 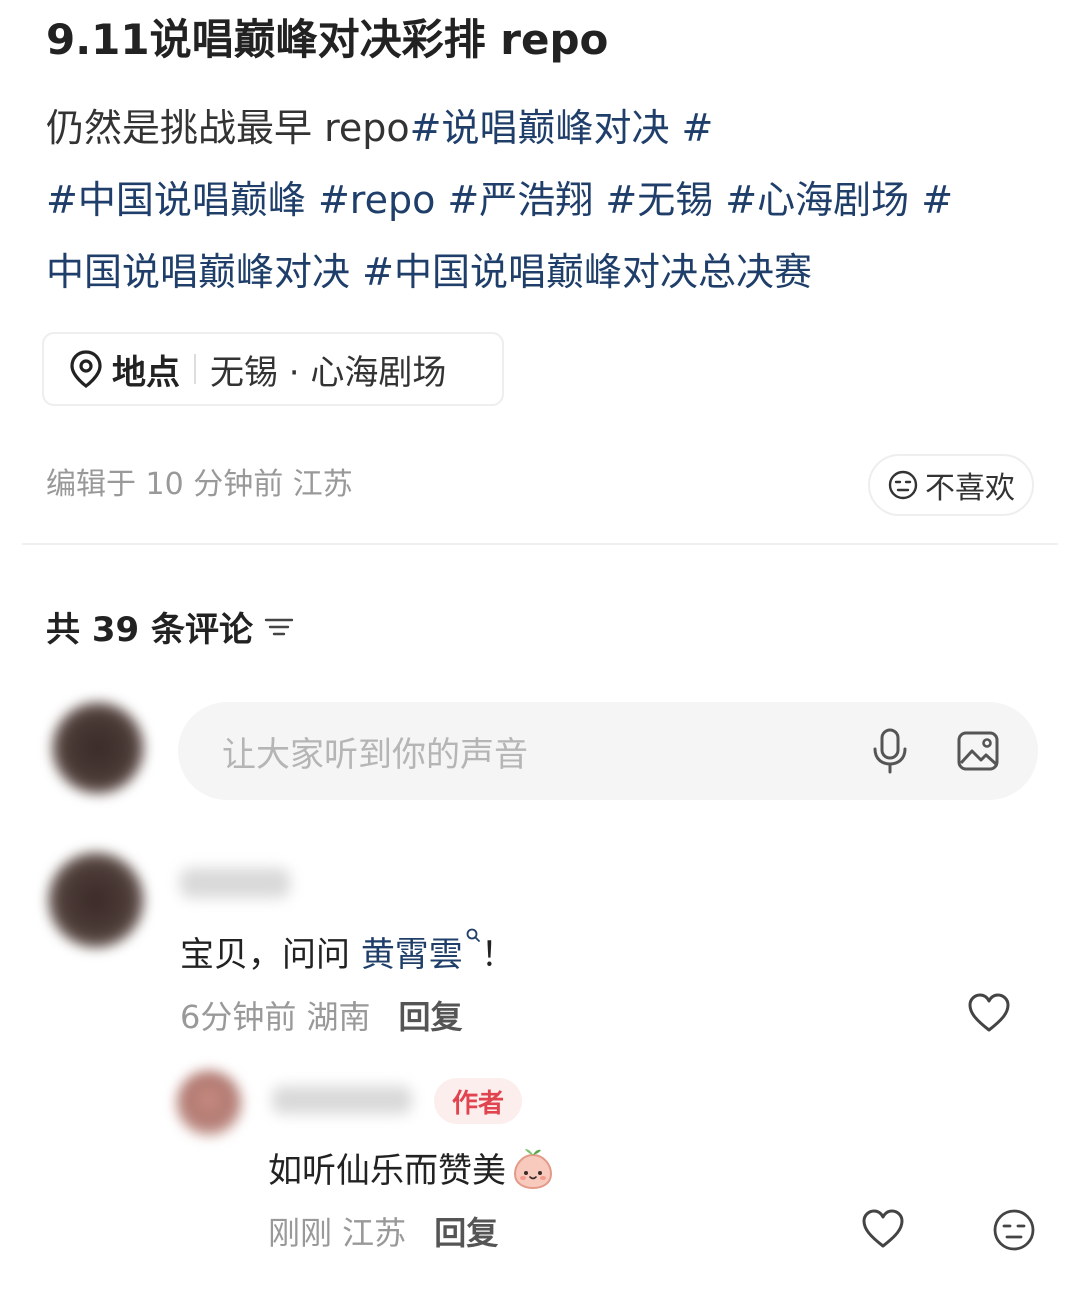 I want to click on comment-meta: 6分钟前 湖南 回复, so click(x=321, y=1015).